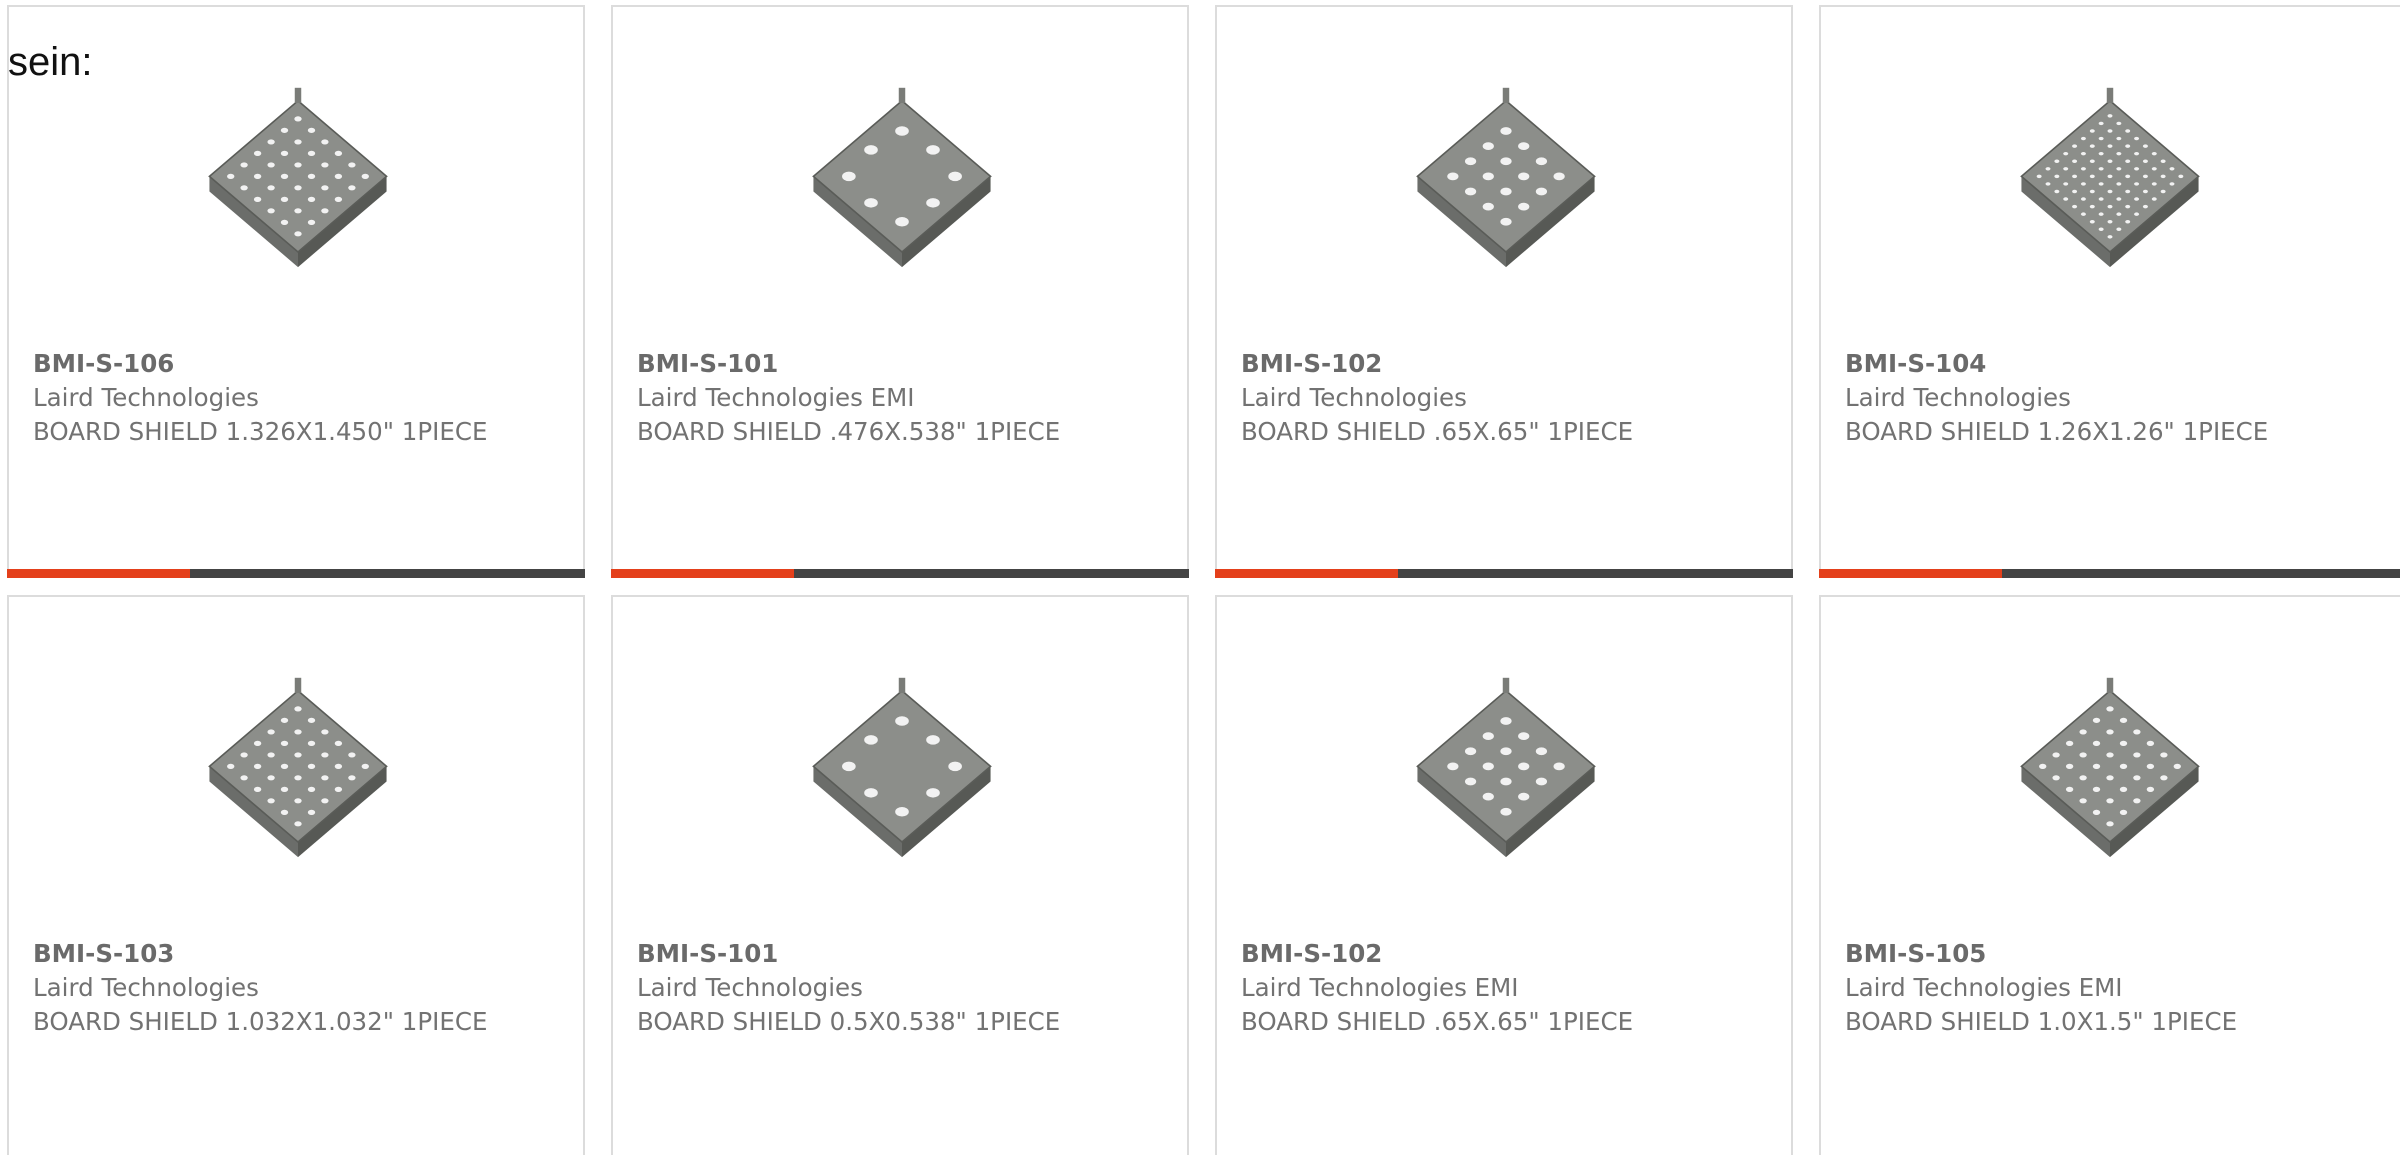 Image resolution: width=2400 pixels, height=1155 pixels. What do you see at coordinates (702, 573) in the screenshot?
I see `card-accent` at bounding box center [702, 573].